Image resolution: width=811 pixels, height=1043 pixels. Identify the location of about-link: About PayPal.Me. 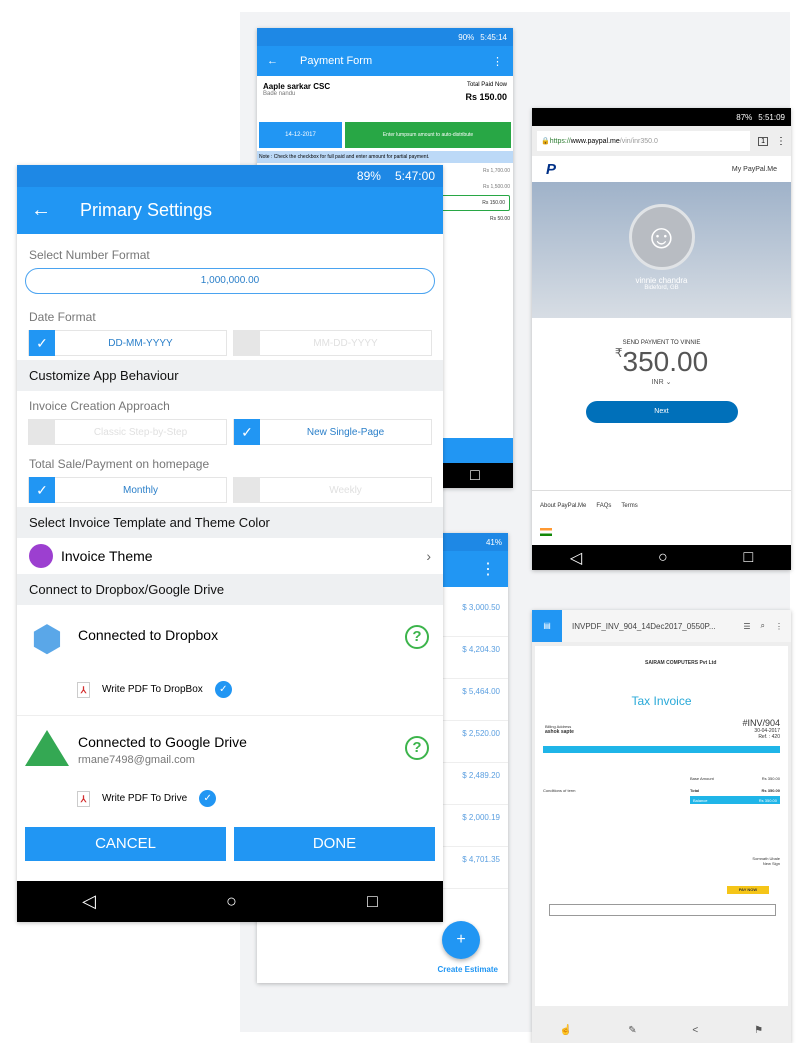
(563, 506).